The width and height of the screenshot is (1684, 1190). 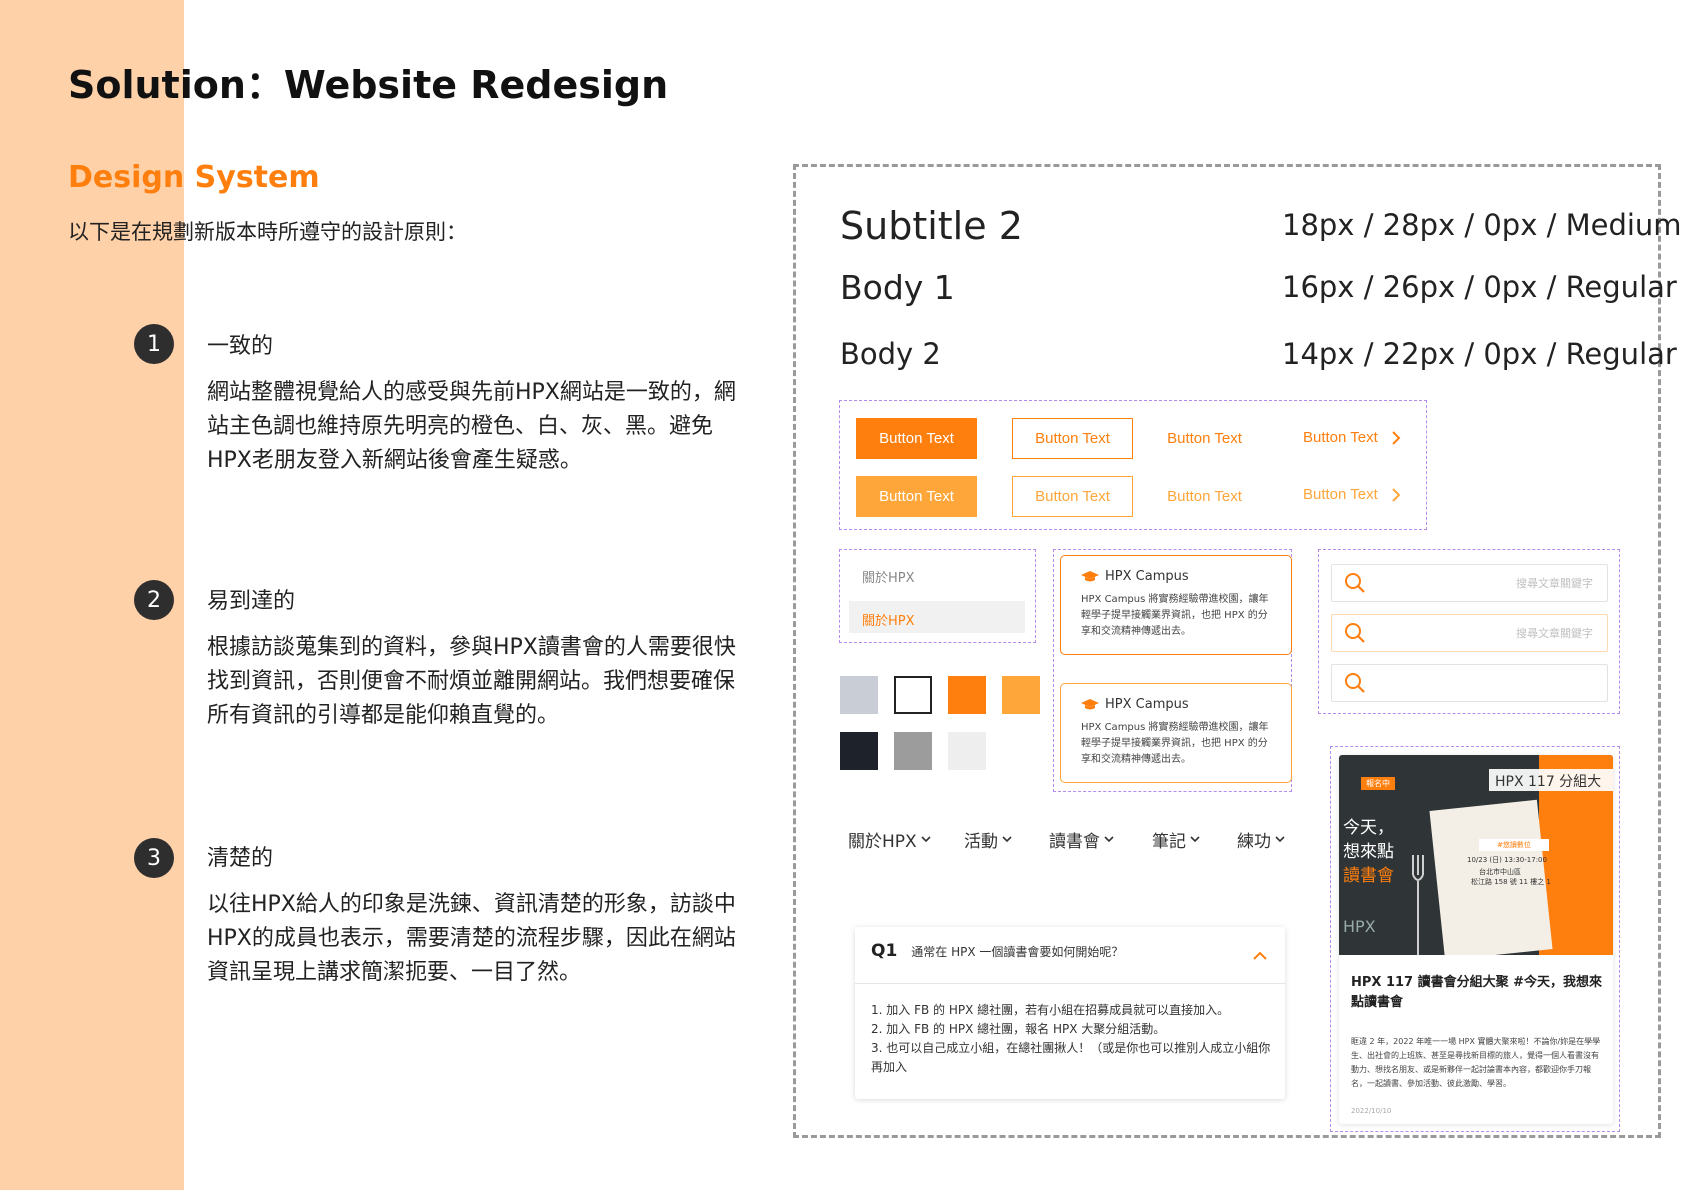 What do you see at coordinates (368, 85) in the screenshot?
I see `page-title: Solution：Website Redesign` at bounding box center [368, 85].